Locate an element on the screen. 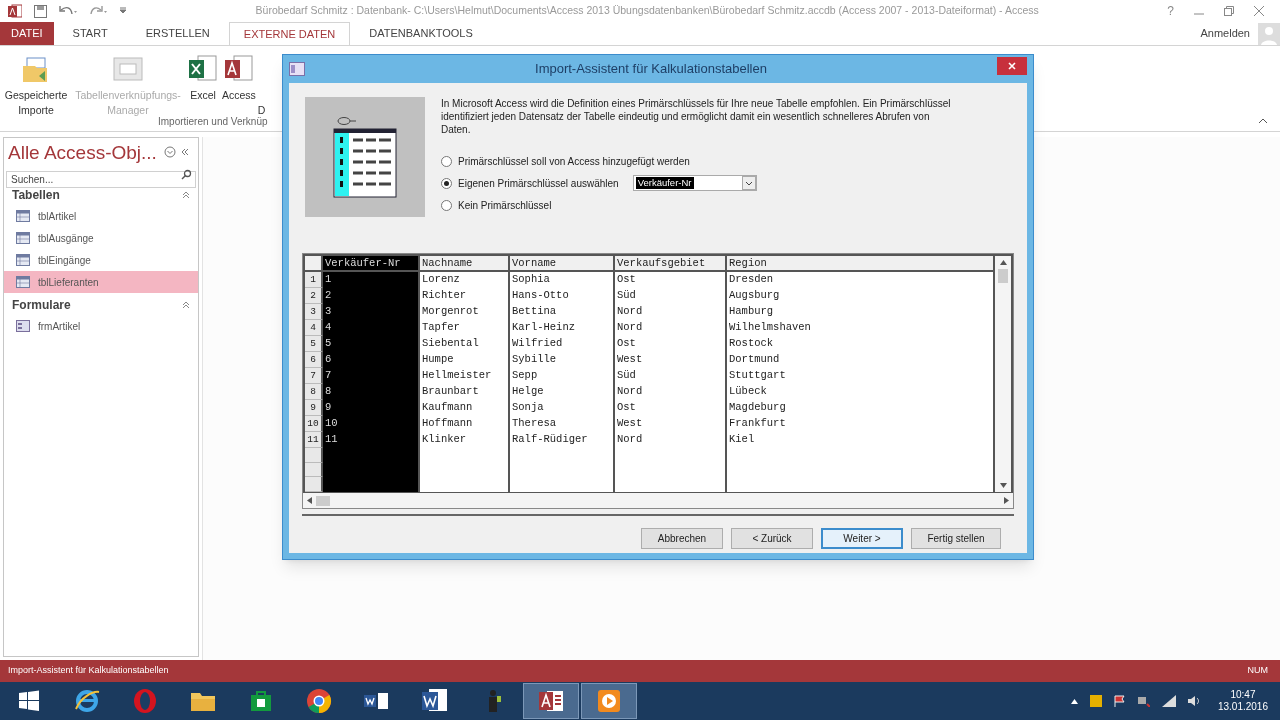  speaker-icon is located at coordinates (1194, 701).